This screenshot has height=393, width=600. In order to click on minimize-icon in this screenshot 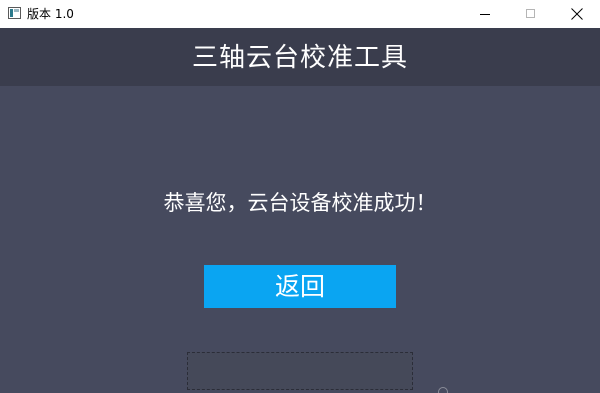, I will do `click(485, 14)`.